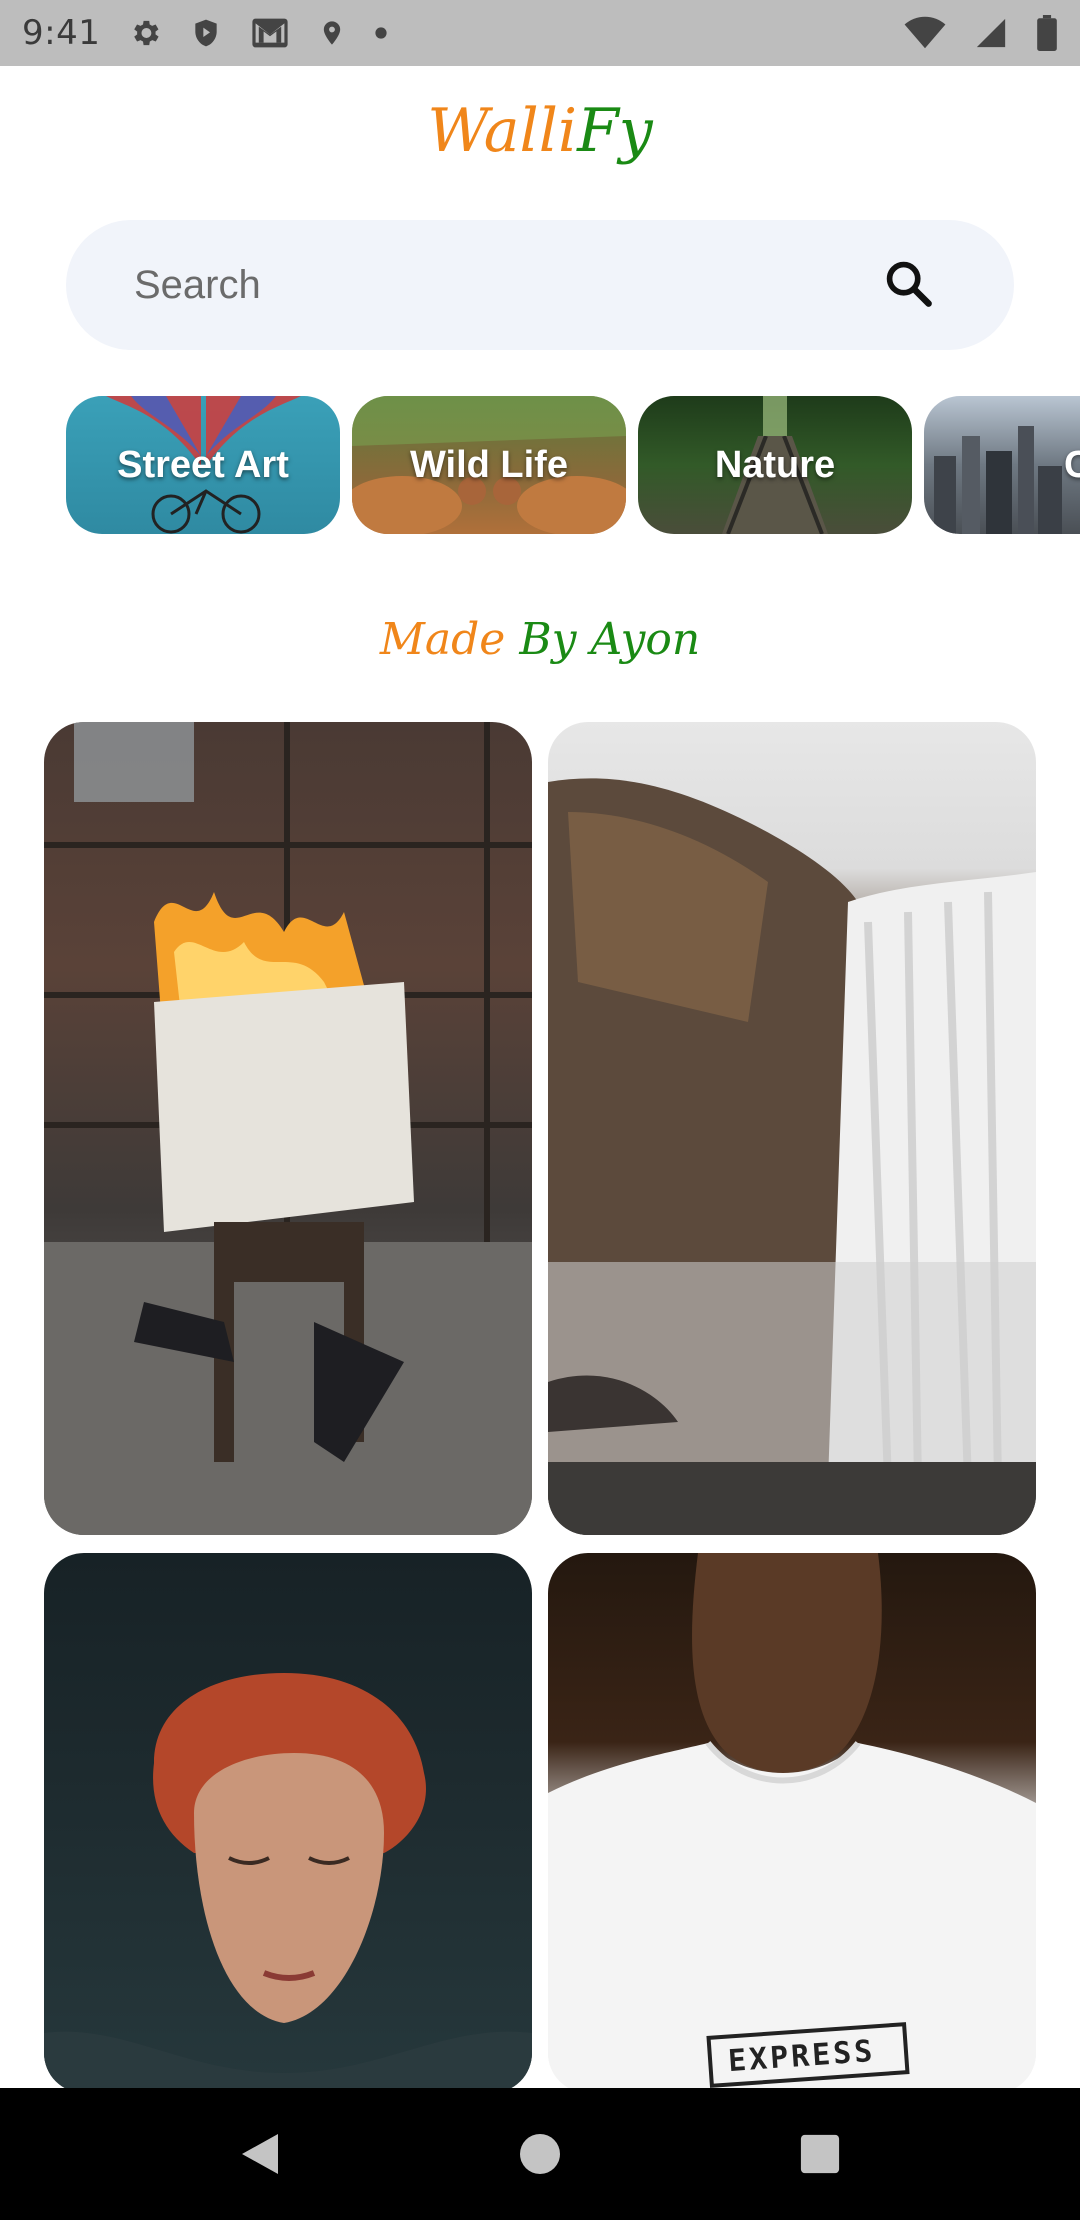  I want to click on category-wild-life: Wild Life, so click(489, 465).